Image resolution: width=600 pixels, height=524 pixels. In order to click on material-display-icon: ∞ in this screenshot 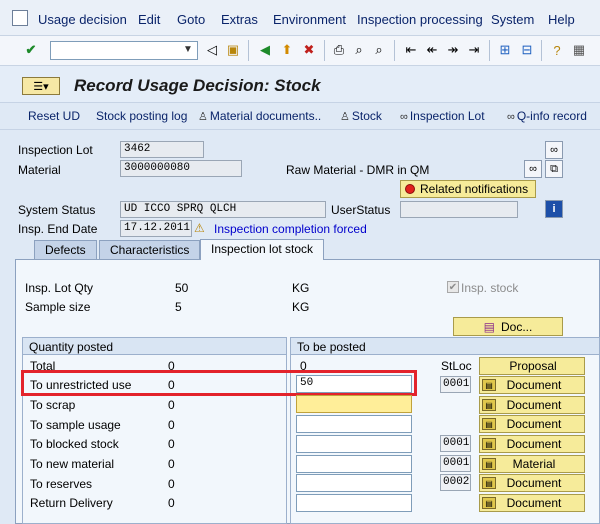, I will do `click(533, 169)`.